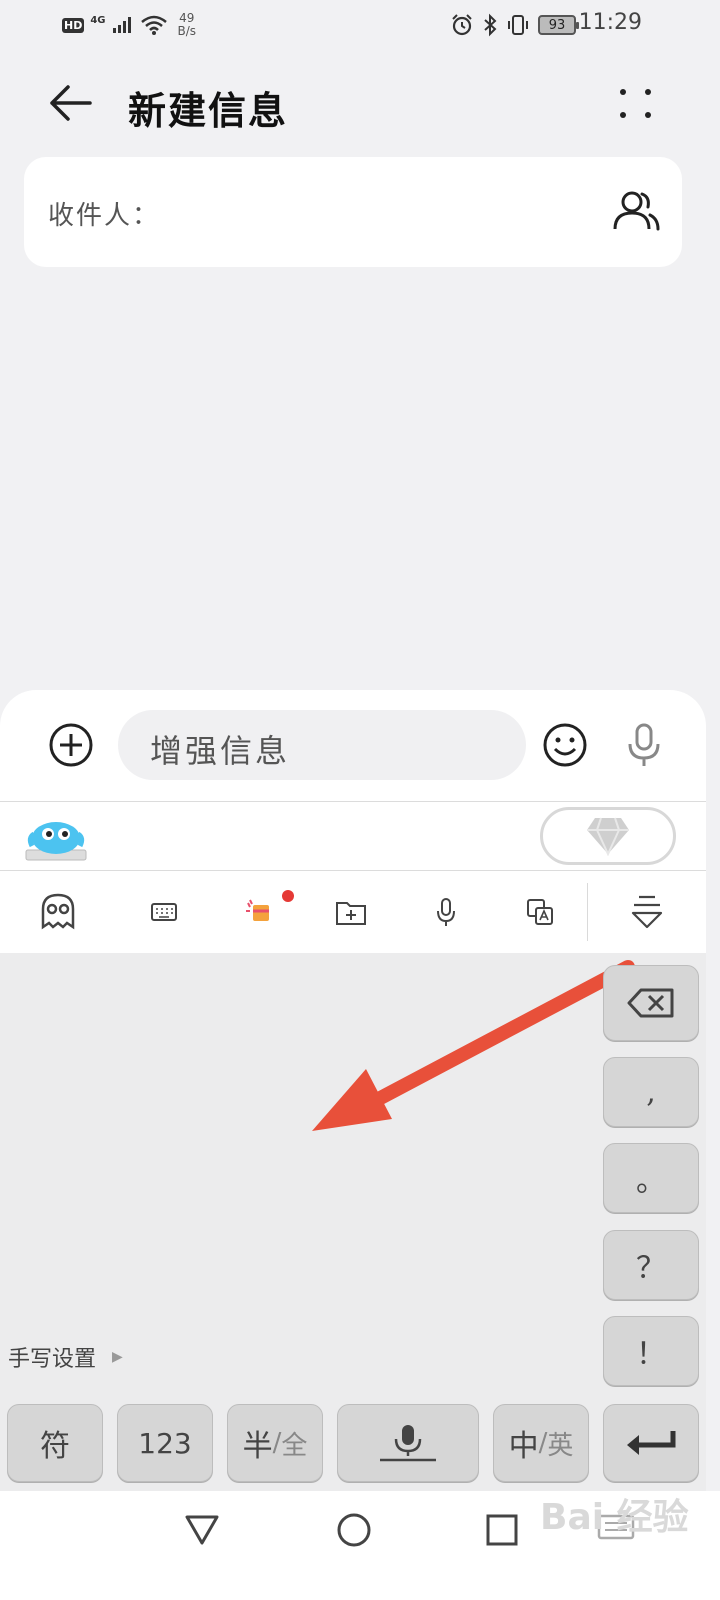 This screenshot has width=720, height=1600. Describe the element at coordinates (490, 25) in the screenshot. I see `bluetooth-icon` at that location.